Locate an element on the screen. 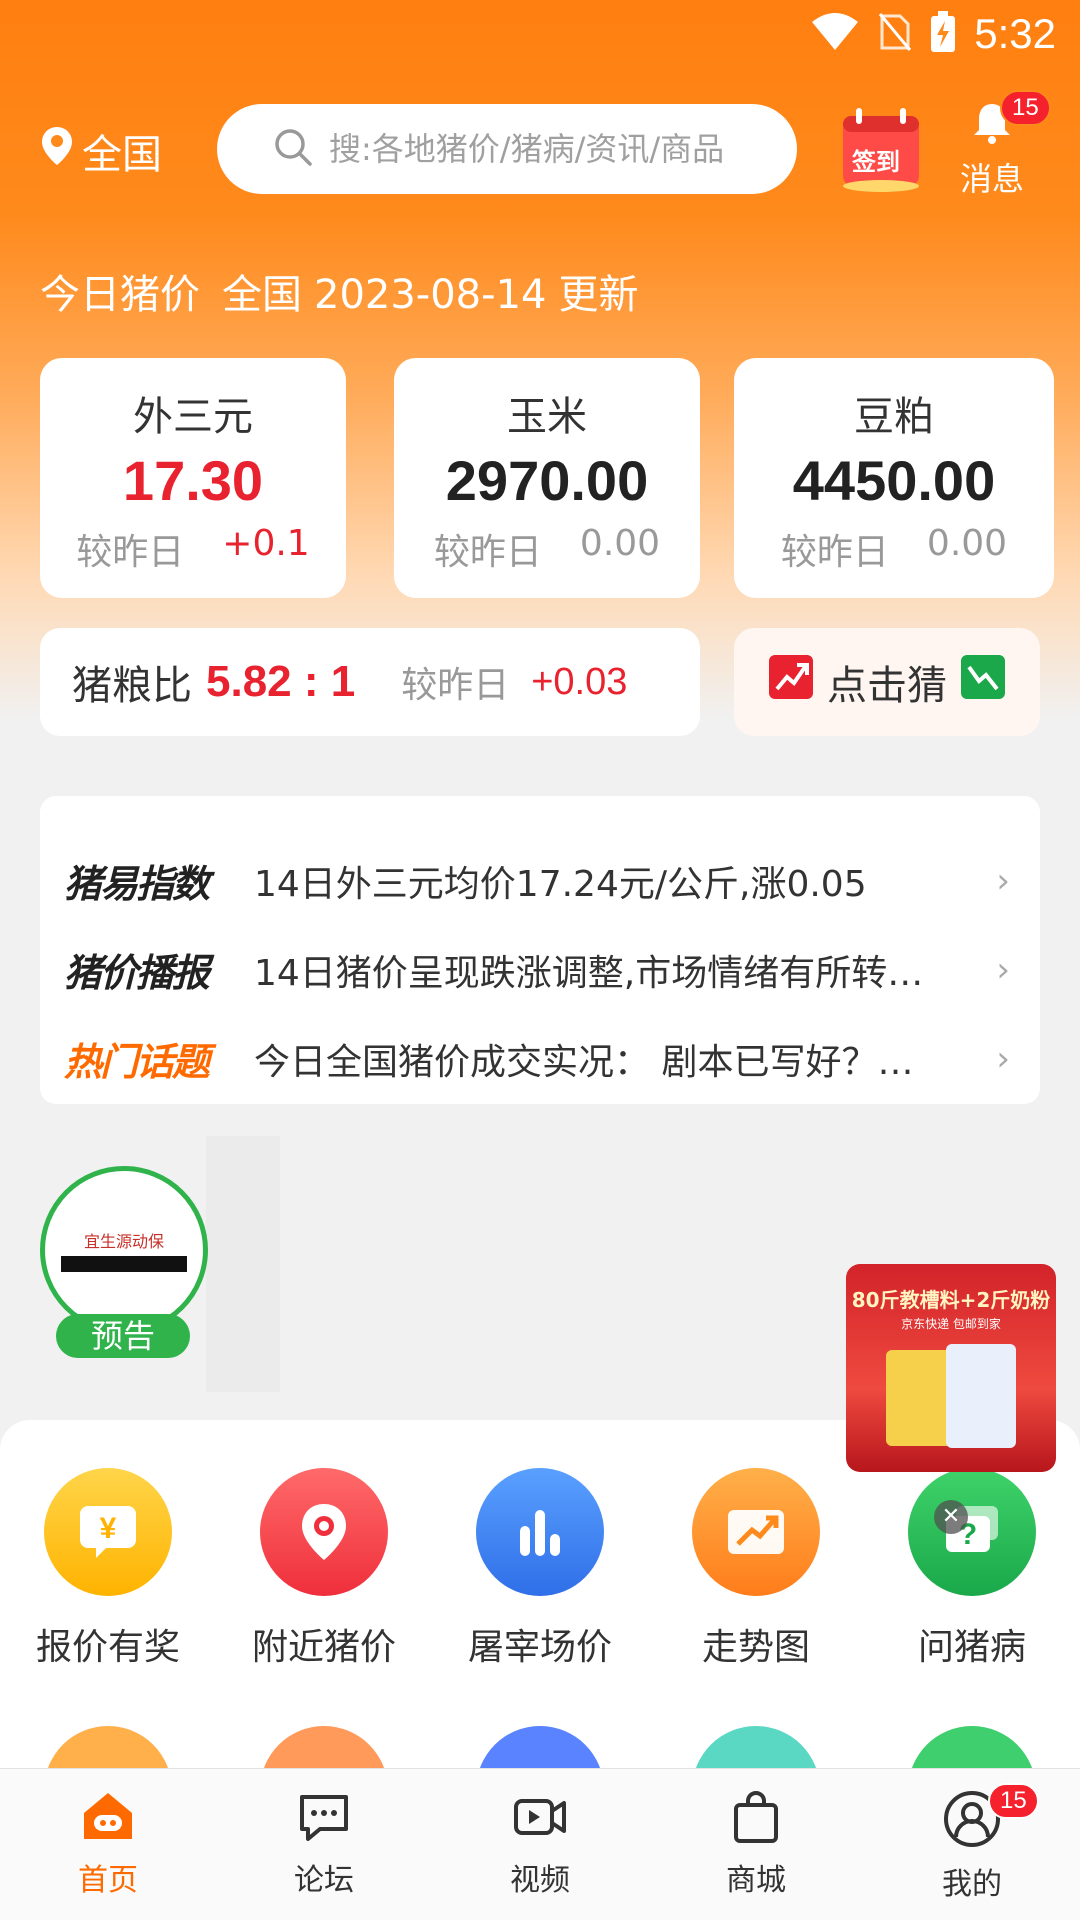 Image resolution: width=1080 pixels, height=1920 pixels. menu-label: 走势图 is located at coordinates (755, 1647).